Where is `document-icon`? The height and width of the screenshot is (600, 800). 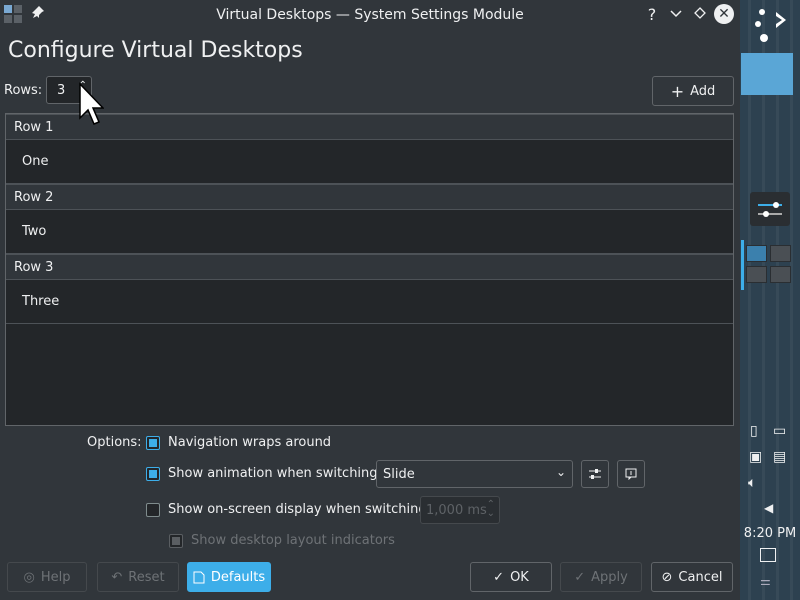 document-icon is located at coordinates (199, 577).